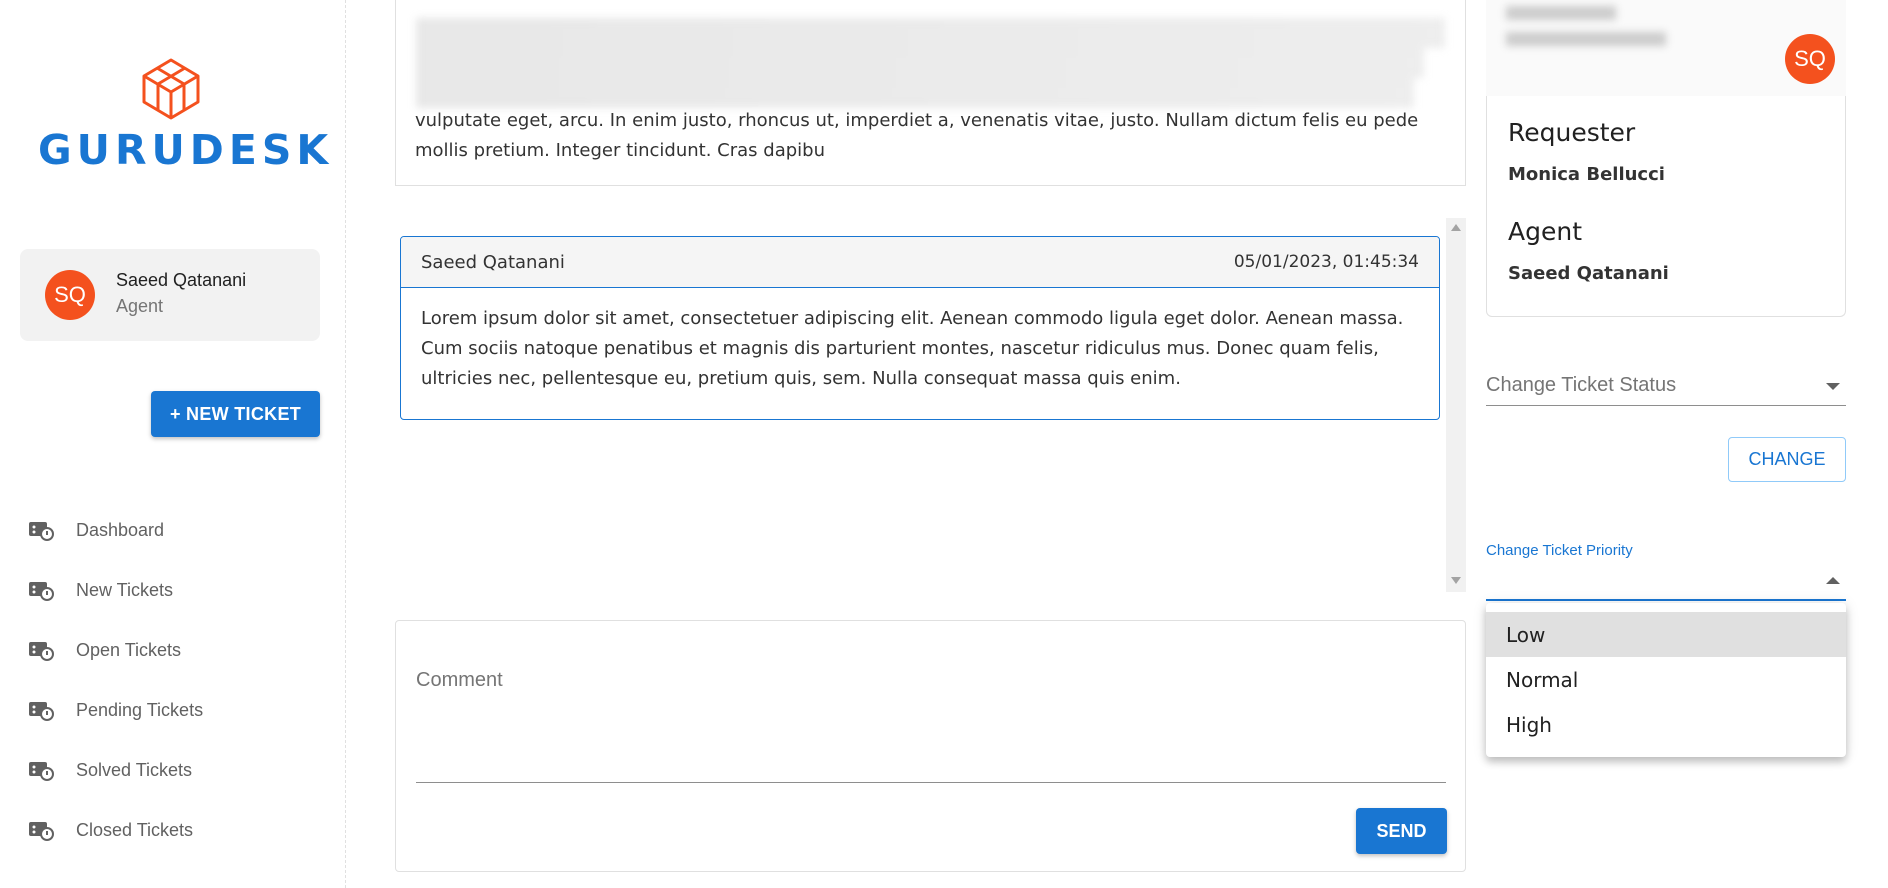 This screenshot has height=888, width=1888. What do you see at coordinates (170, 89) in the screenshot?
I see `logo-cube-icon` at bounding box center [170, 89].